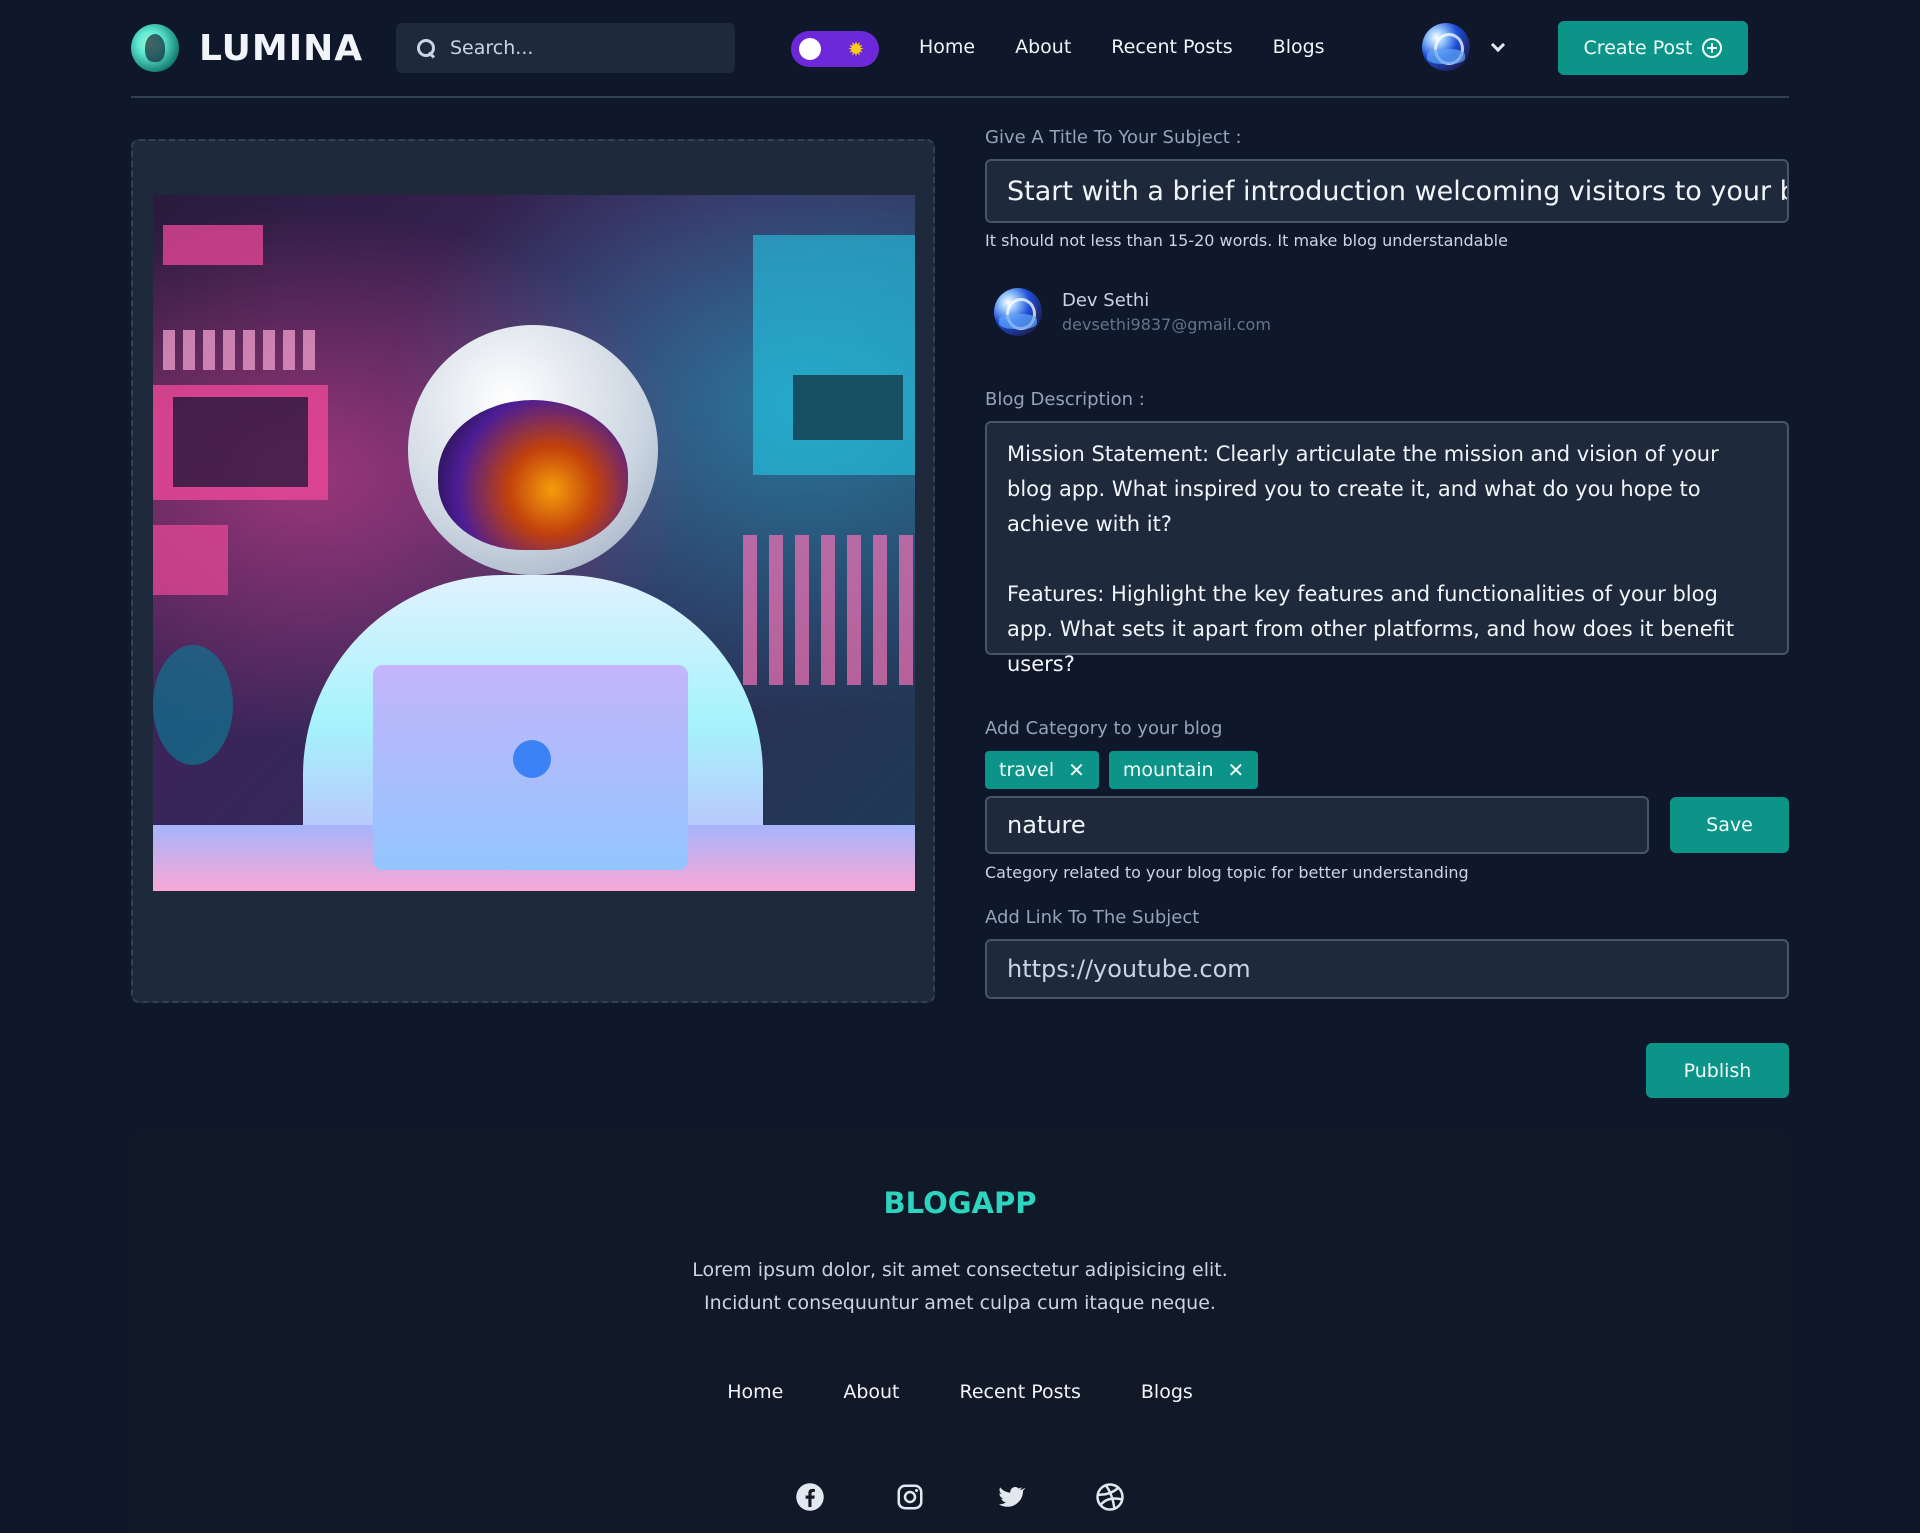 The image size is (1920, 1533). I want to click on tag-label: mountain, so click(1168, 770).